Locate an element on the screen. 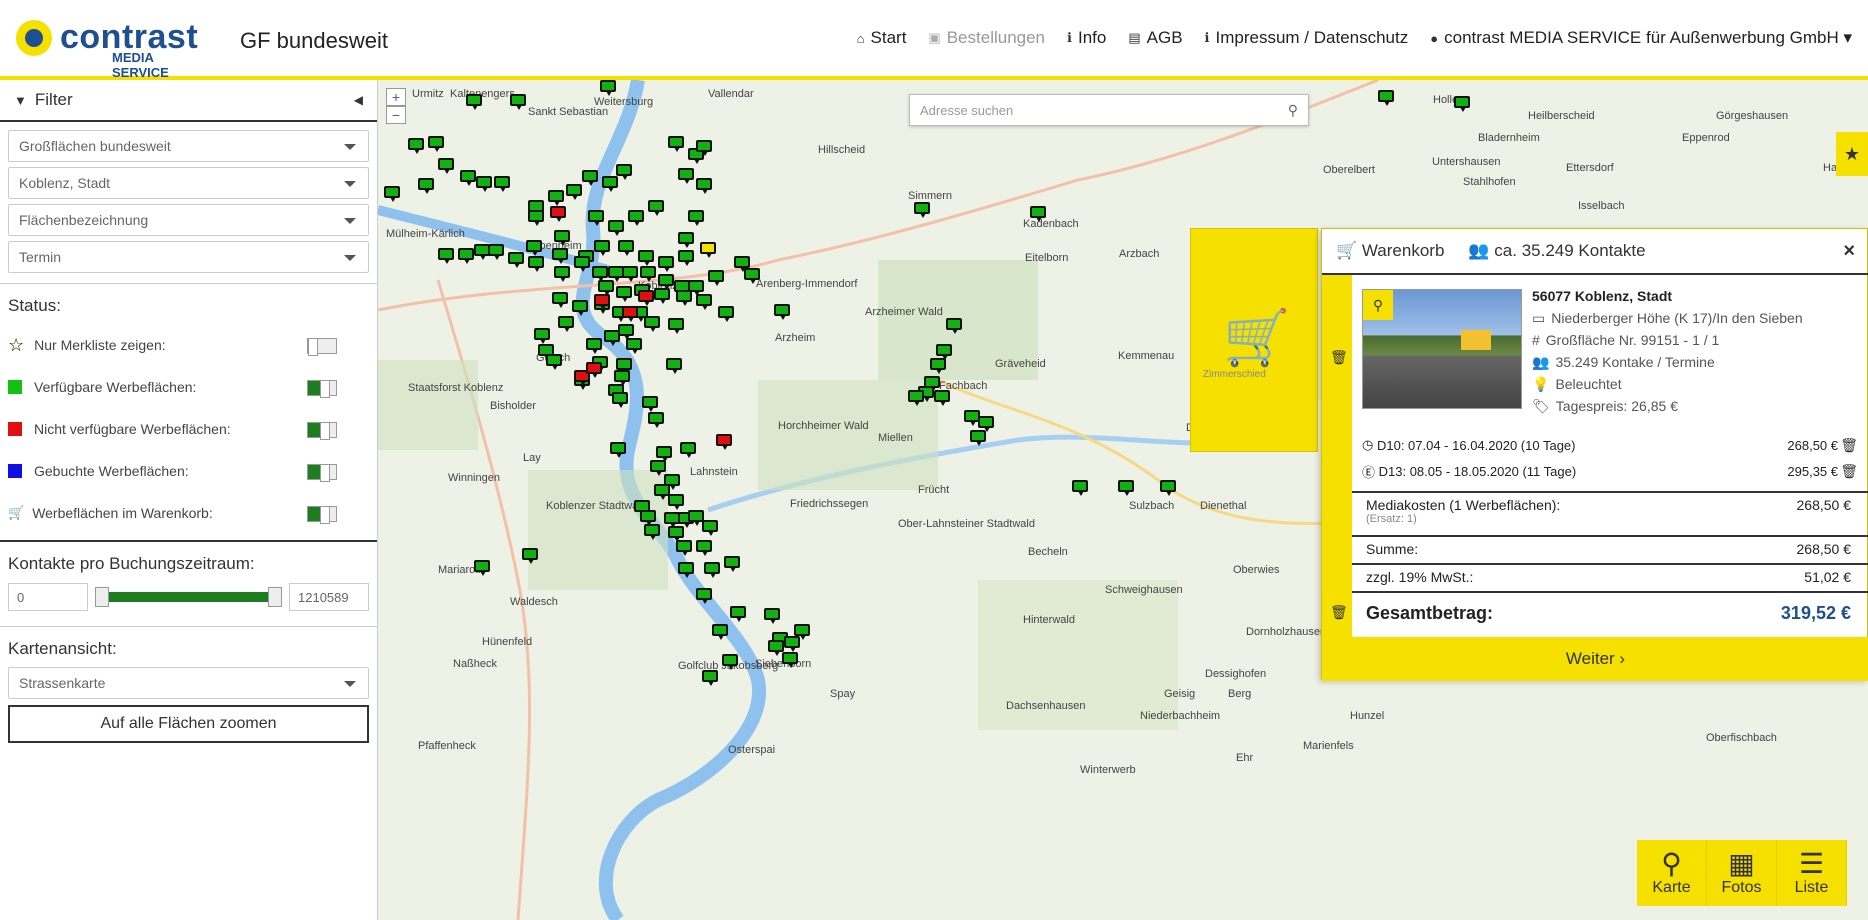 The height and width of the screenshot is (920, 1868). select-date: Termin is located at coordinates (188, 257).